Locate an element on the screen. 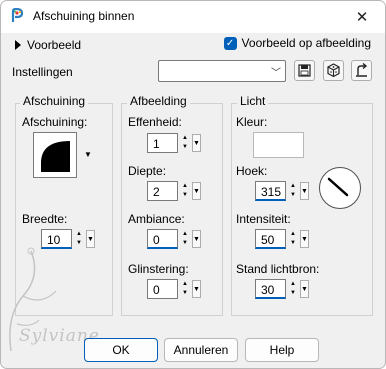 Image resolution: width=386 pixels, height=369 pixels. paintshop-app-icon is located at coordinates (17, 15).